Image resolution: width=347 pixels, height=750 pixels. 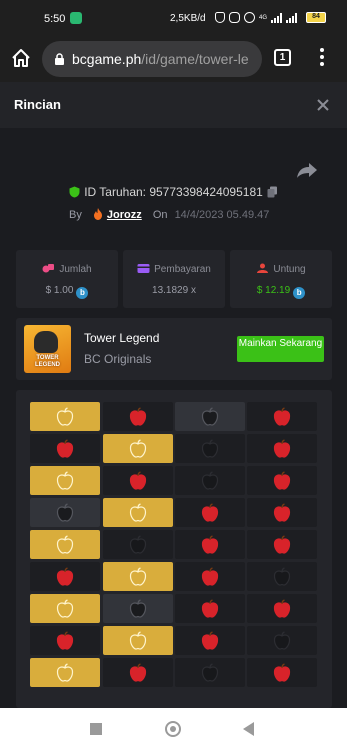 I want to click on system-nav-bar, so click(x=173, y=729).